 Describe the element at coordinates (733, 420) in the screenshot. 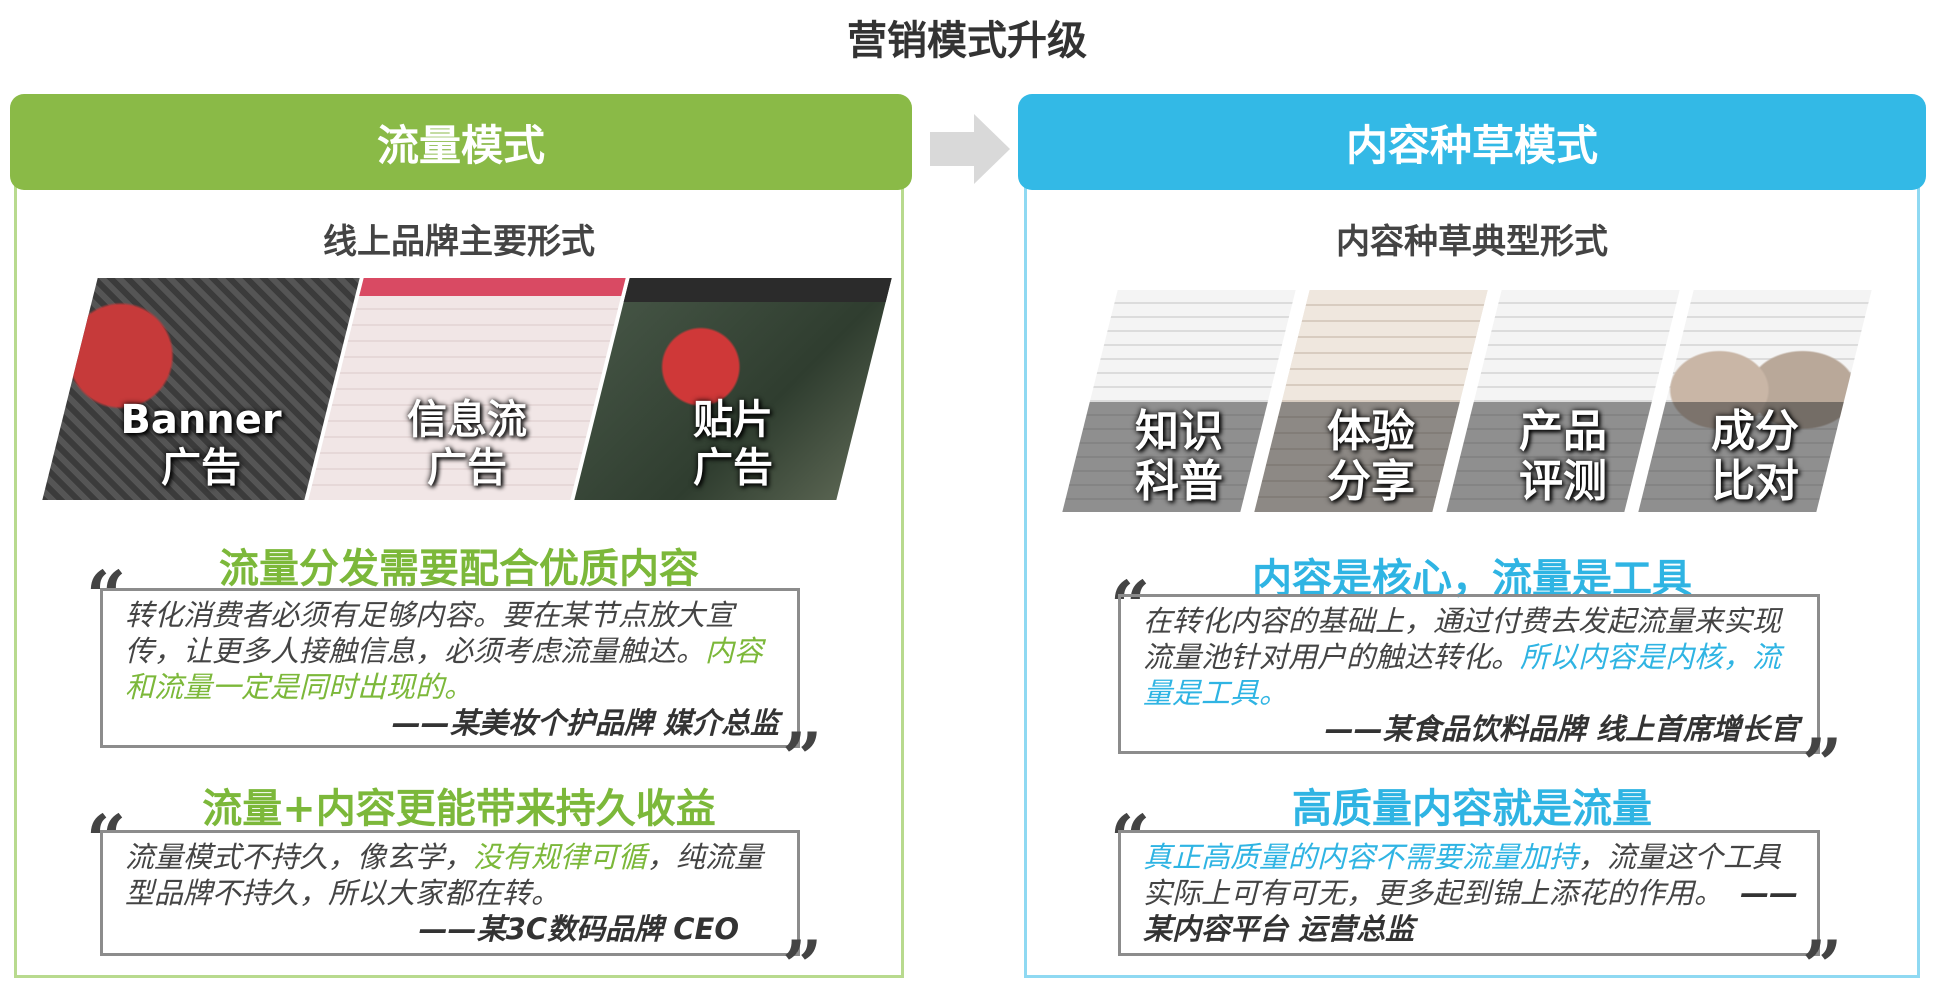

I see `tile-label-line1: 贴片` at that location.